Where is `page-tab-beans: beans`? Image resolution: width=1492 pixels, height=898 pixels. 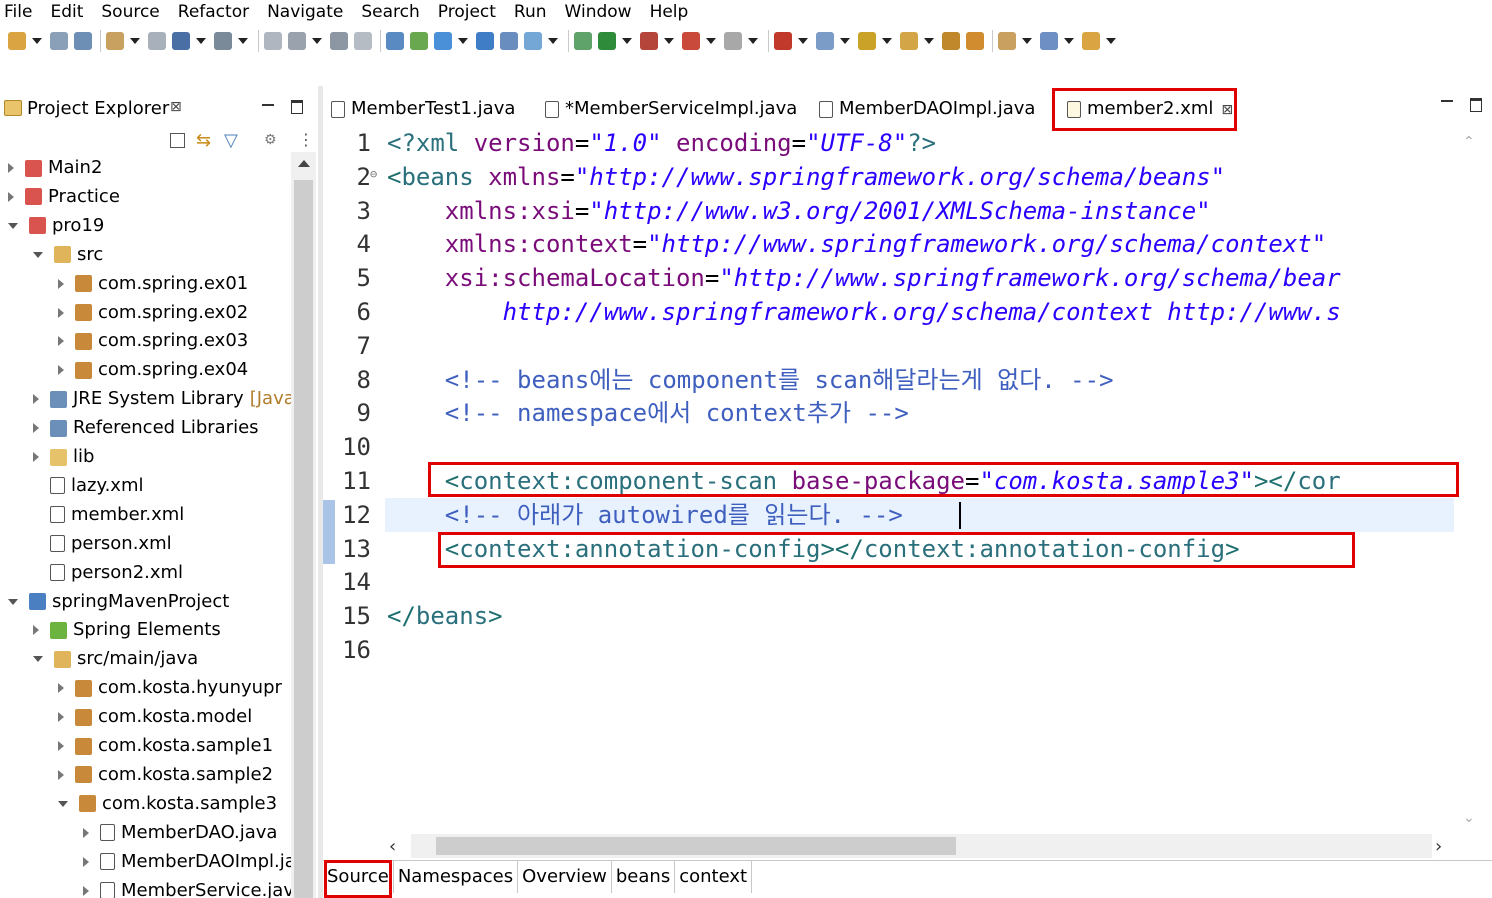 page-tab-beans: beans is located at coordinates (644, 877).